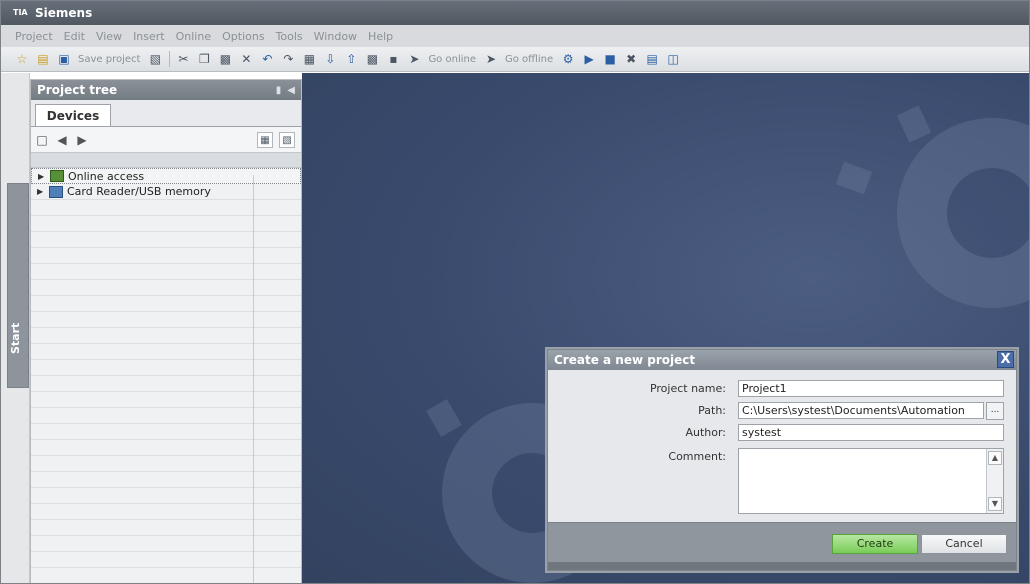 This screenshot has height=584, width=1030. I want to click on new-project-icon: ☆, so click(22, 59).